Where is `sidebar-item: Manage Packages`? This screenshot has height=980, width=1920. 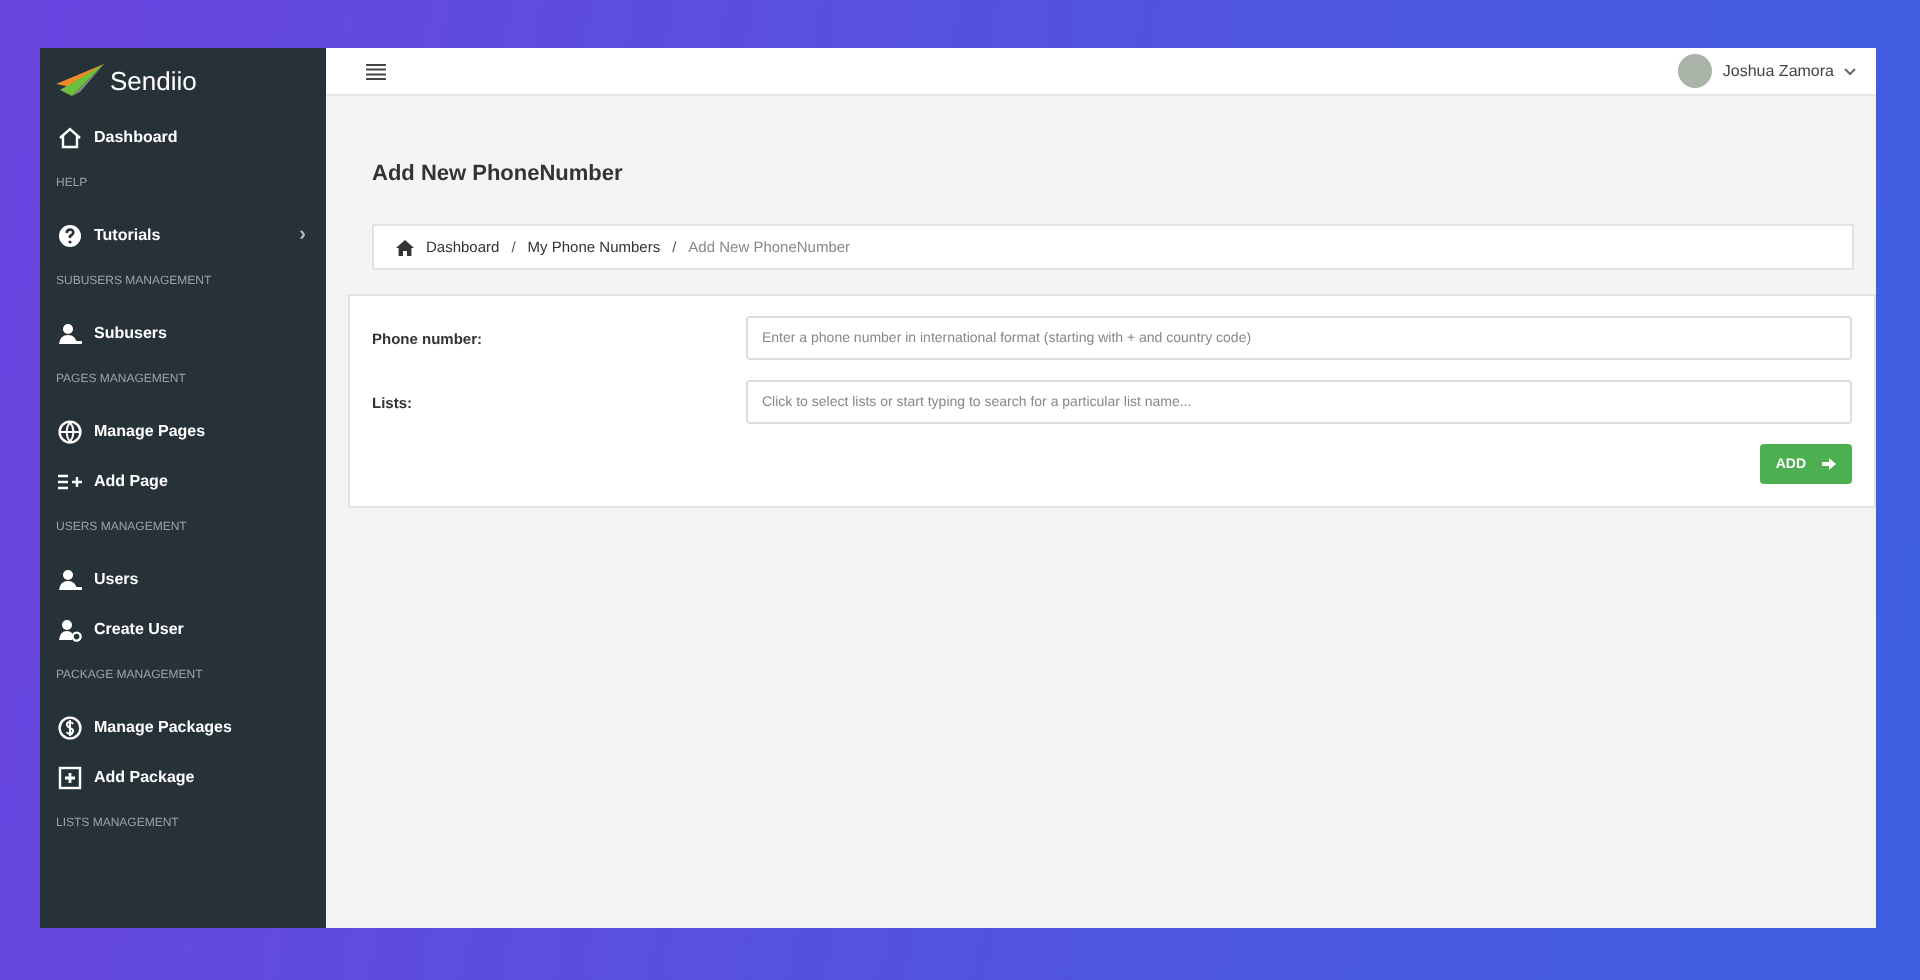 sidebar-item: Manage Packages is located at coordinates (183, 727).